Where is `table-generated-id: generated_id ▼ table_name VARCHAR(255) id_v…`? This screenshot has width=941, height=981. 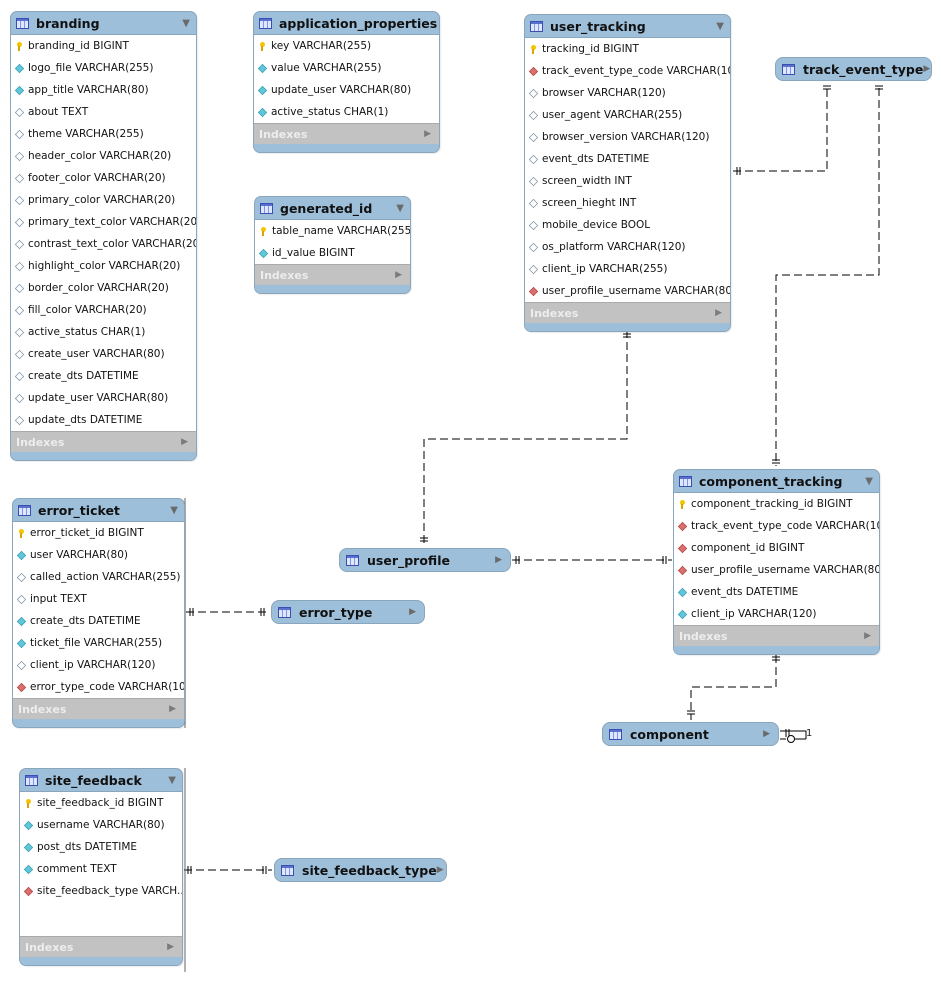 table-generated-id: generated_id ▼ table_name VARCHAR(255) id_v… is located at coordinates (332, 245).